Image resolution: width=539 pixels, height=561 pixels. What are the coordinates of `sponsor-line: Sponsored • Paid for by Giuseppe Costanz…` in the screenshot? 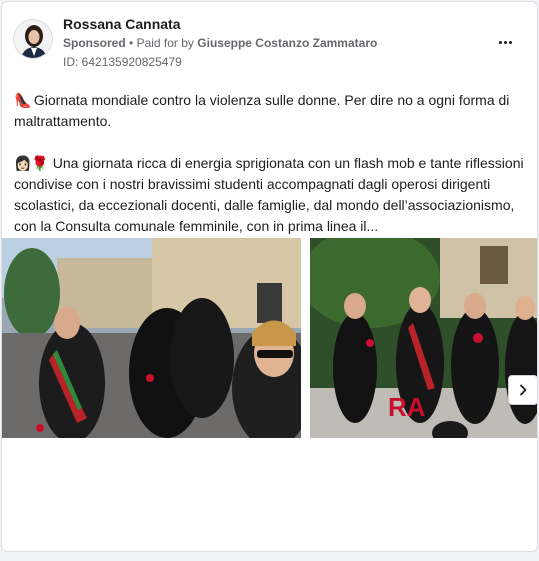 It's located at (220, 43).